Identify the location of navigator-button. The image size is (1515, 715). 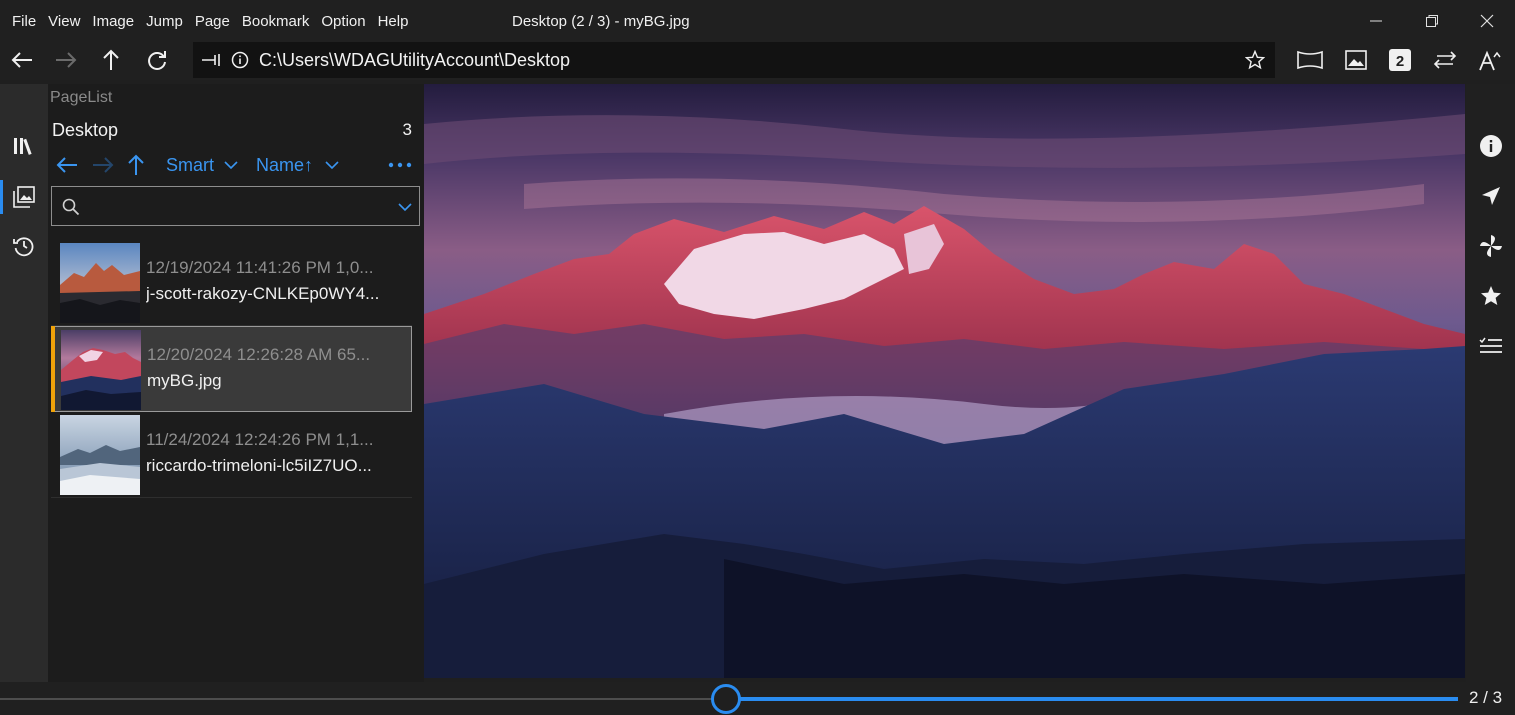
(1490, 196).